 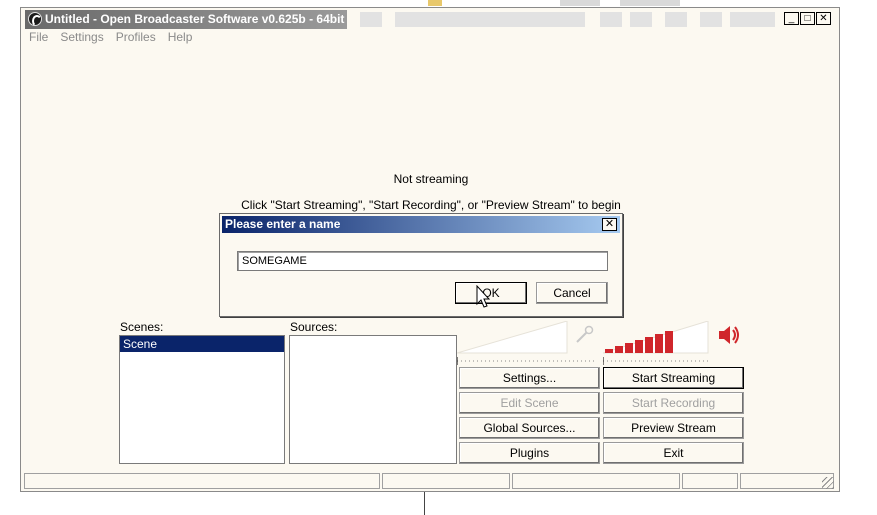 I want to click on preview-stream-button: Preview Stream, so click(x=673, y=428).